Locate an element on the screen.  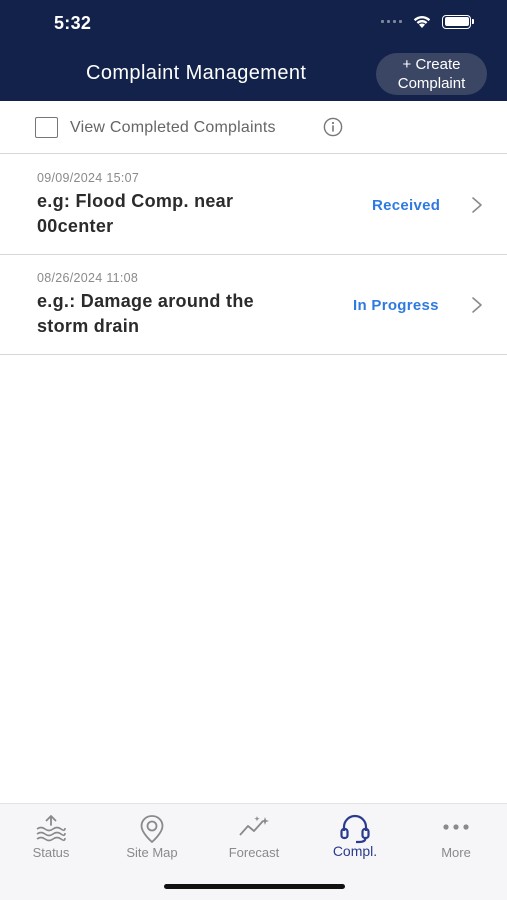
tab-site-map: Site Map is located at coordinates (152, 839).